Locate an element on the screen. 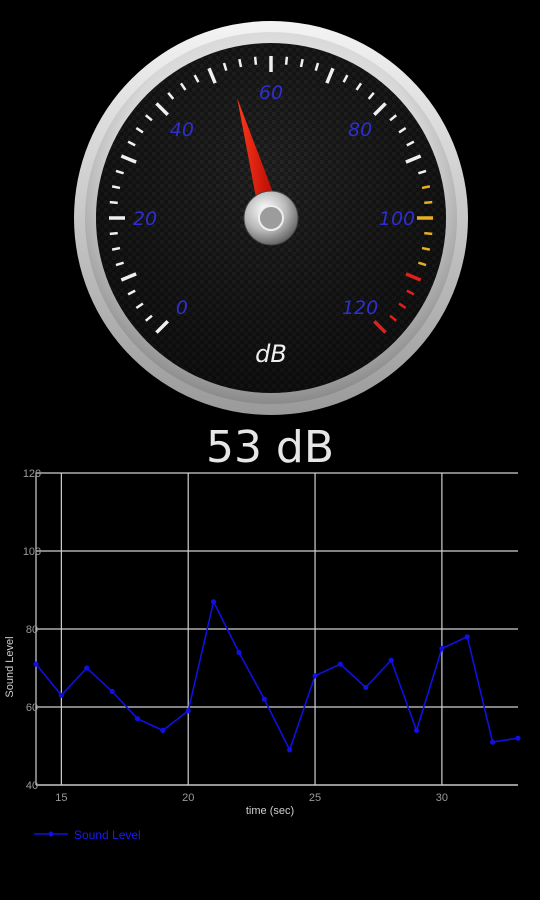  y-tick-labels: 40 60 80 100 120 is located at coordinates (32, 630).